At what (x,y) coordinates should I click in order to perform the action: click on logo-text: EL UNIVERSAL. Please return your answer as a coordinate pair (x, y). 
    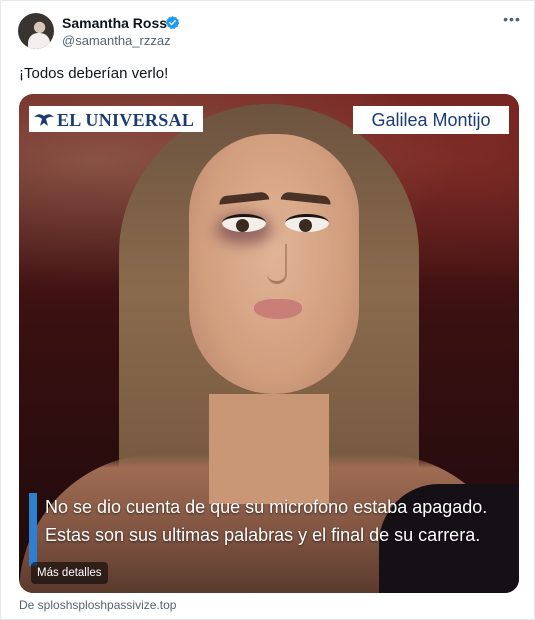
    Looking at the image, I should click on (126, 120).